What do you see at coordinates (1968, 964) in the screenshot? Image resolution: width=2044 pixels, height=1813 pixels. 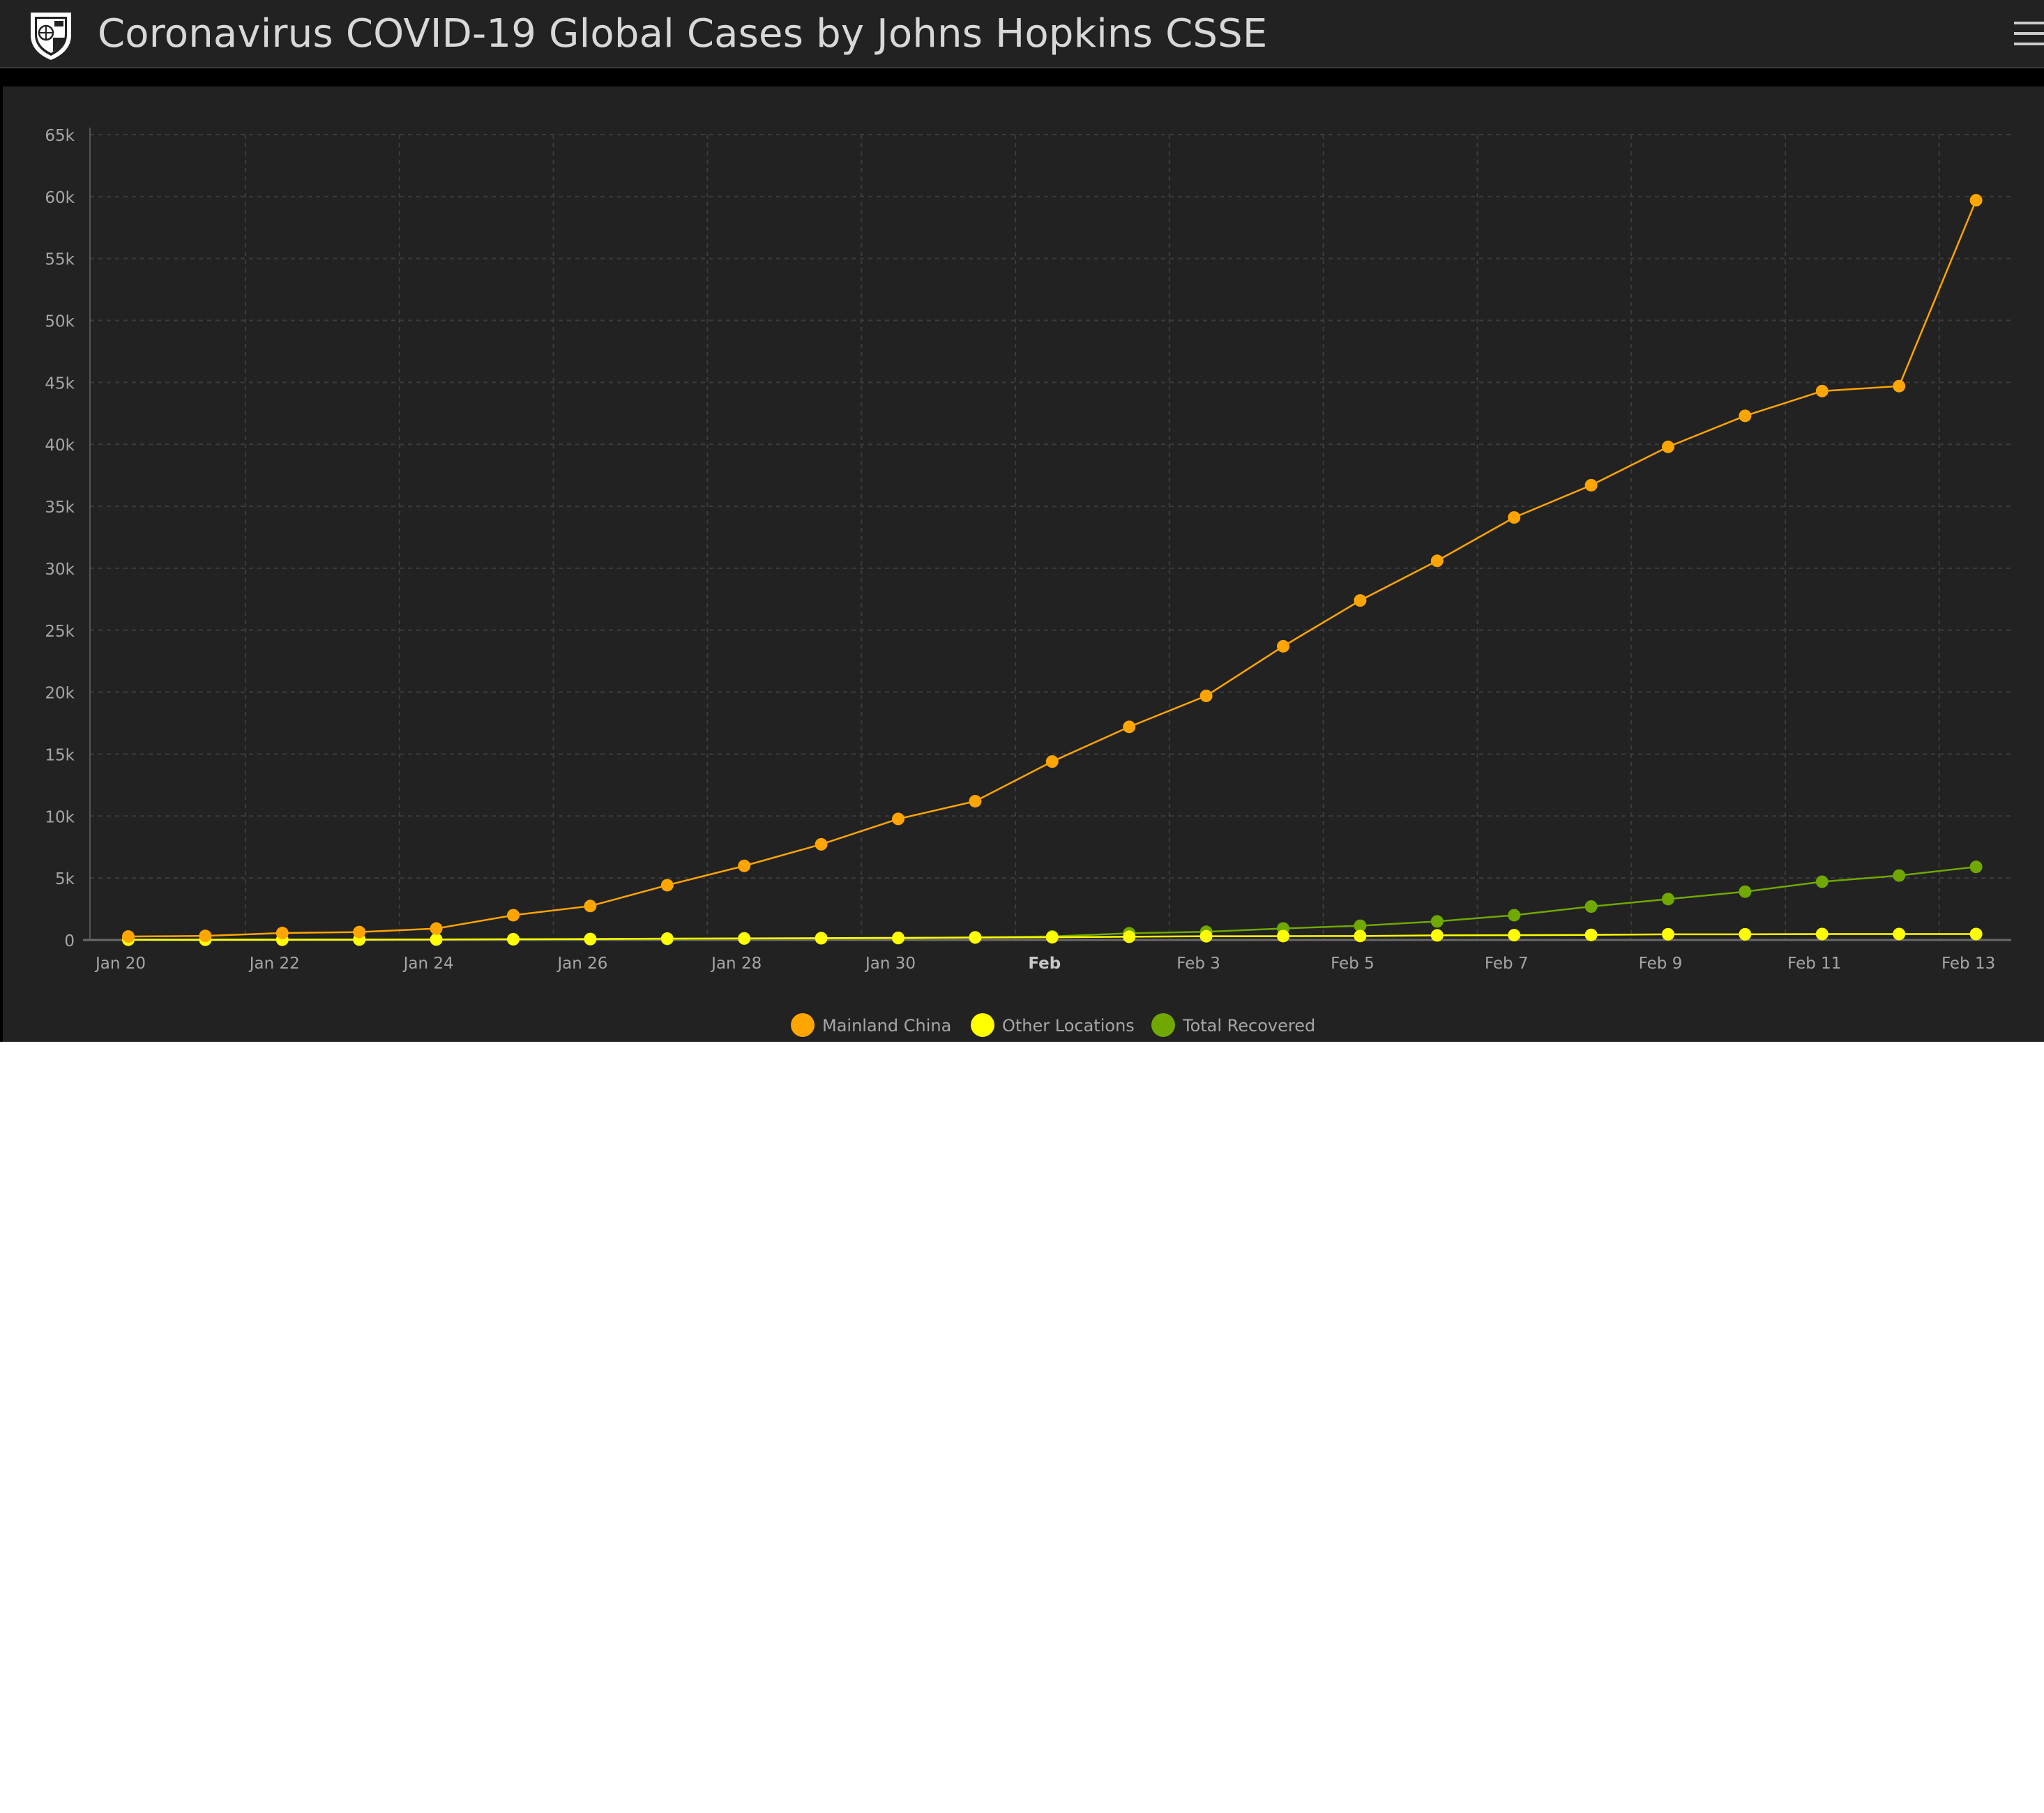 I see `x-tick-label: Feb 13` at bounding box center [1968, 964].